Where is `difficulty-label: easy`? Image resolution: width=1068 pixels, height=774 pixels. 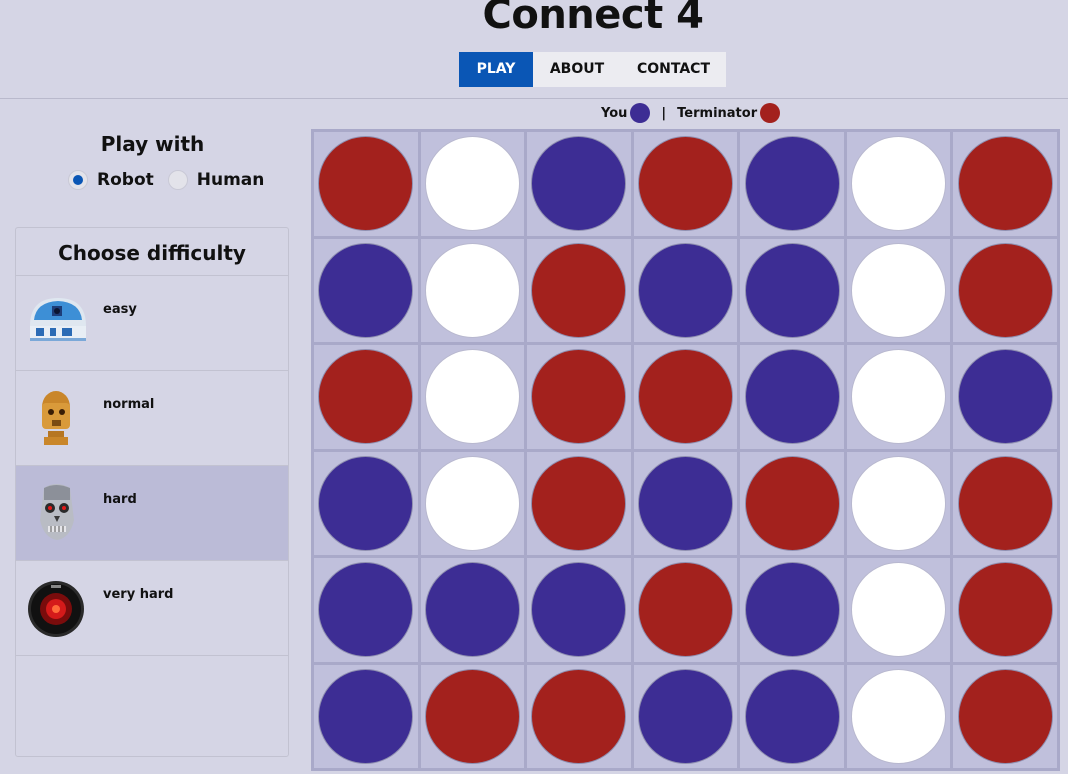
difficulty-label: easy is located at coordinates (120, 309).